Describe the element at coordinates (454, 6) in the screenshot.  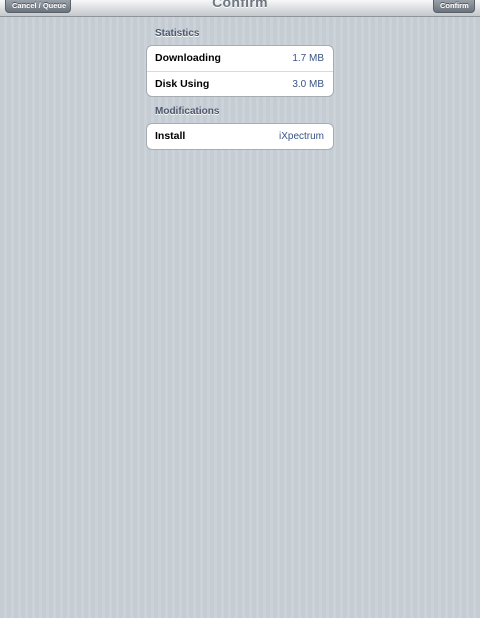
I see `confirm-button: Confirm` at that location.